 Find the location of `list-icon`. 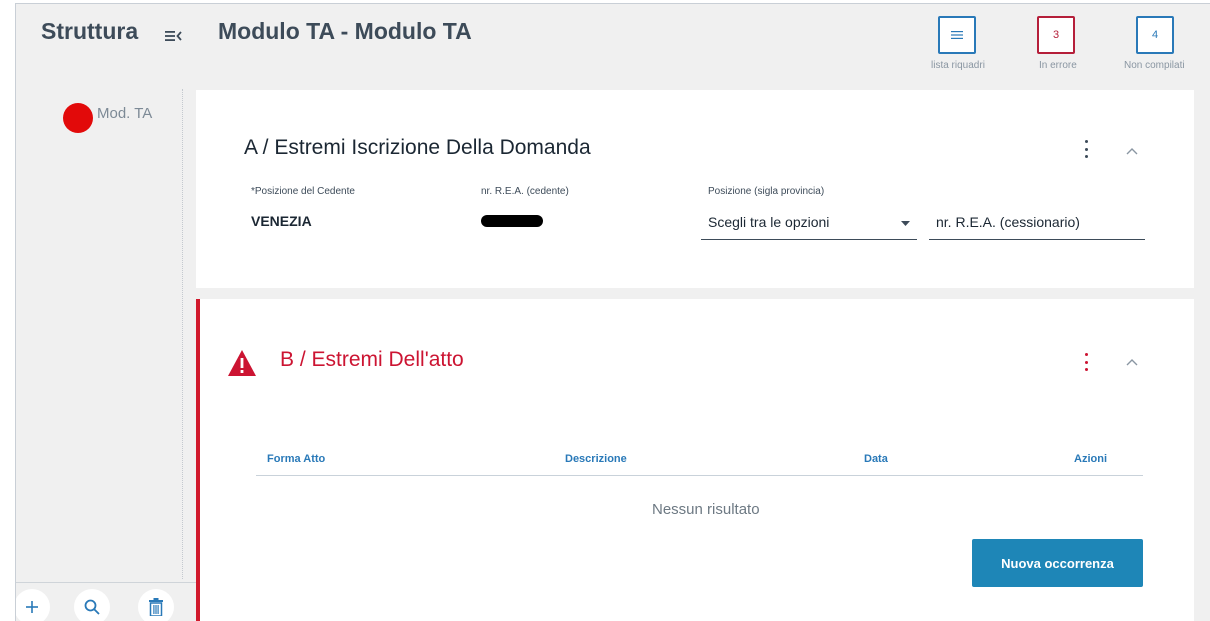

list-icon is located at coordinates (957, 35).